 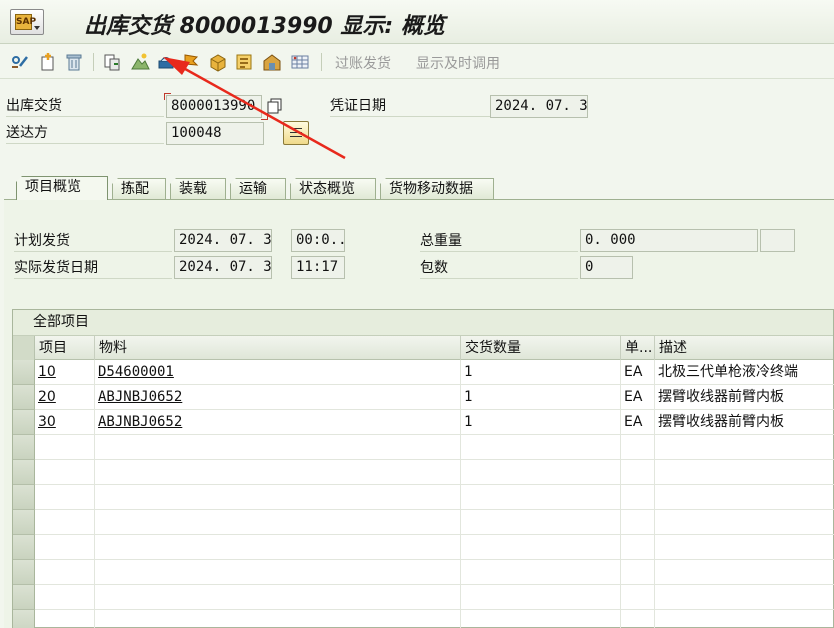 What do you see at coordinates (458, 63) in the screenshot?
I see `display-times-button: 显示及时调用` at bounding box center [458, 63].